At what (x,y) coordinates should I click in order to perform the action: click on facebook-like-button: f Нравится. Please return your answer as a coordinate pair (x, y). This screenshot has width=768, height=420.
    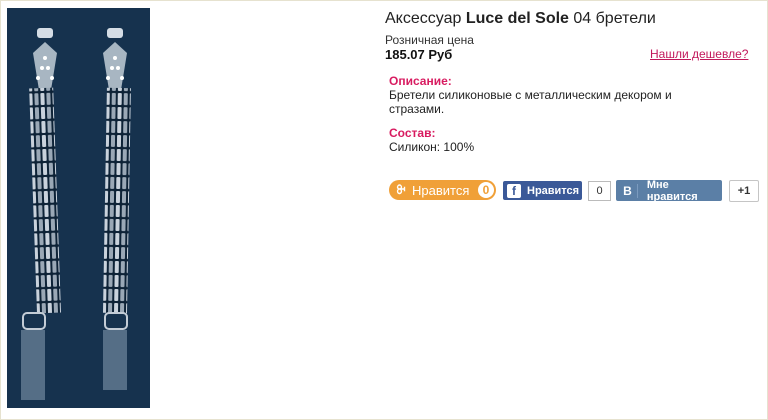
    Looking at the image, I should click on (542, 190).